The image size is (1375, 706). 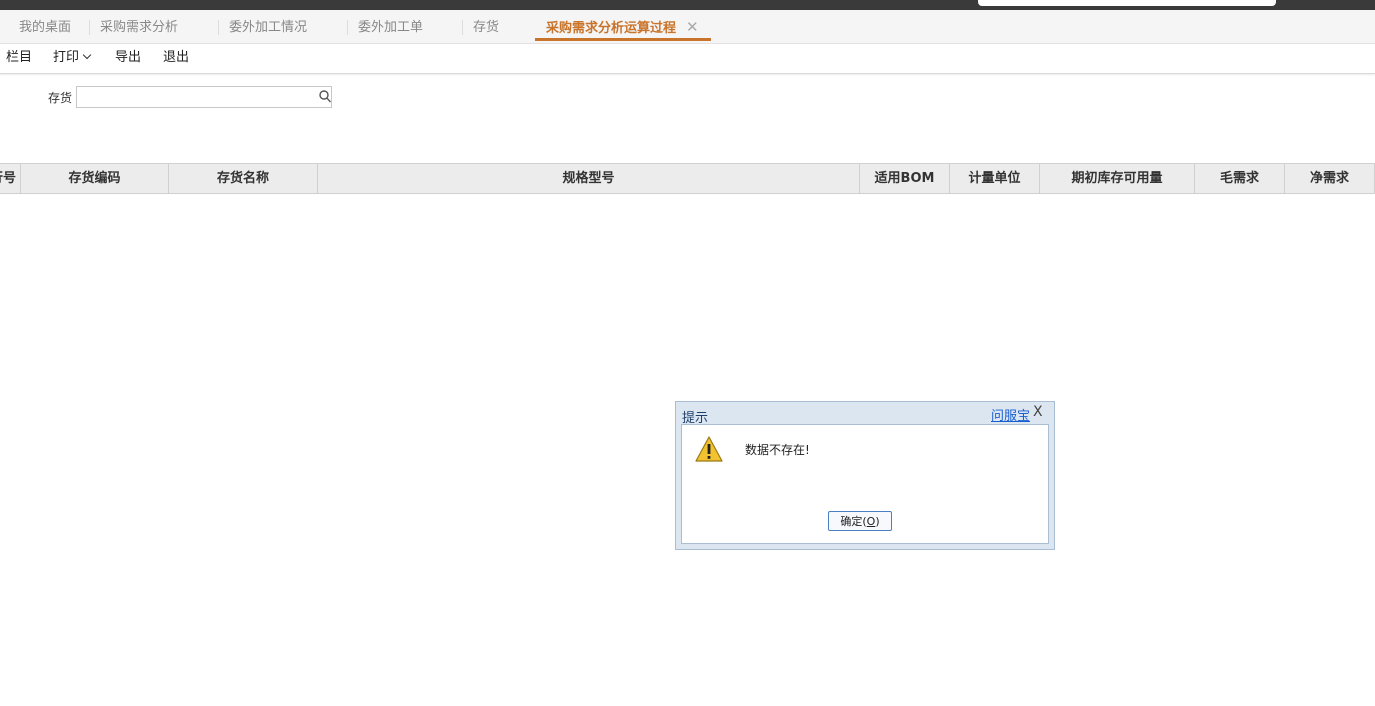 I want to click on close-icon: X, so click(x=1038, y=412).